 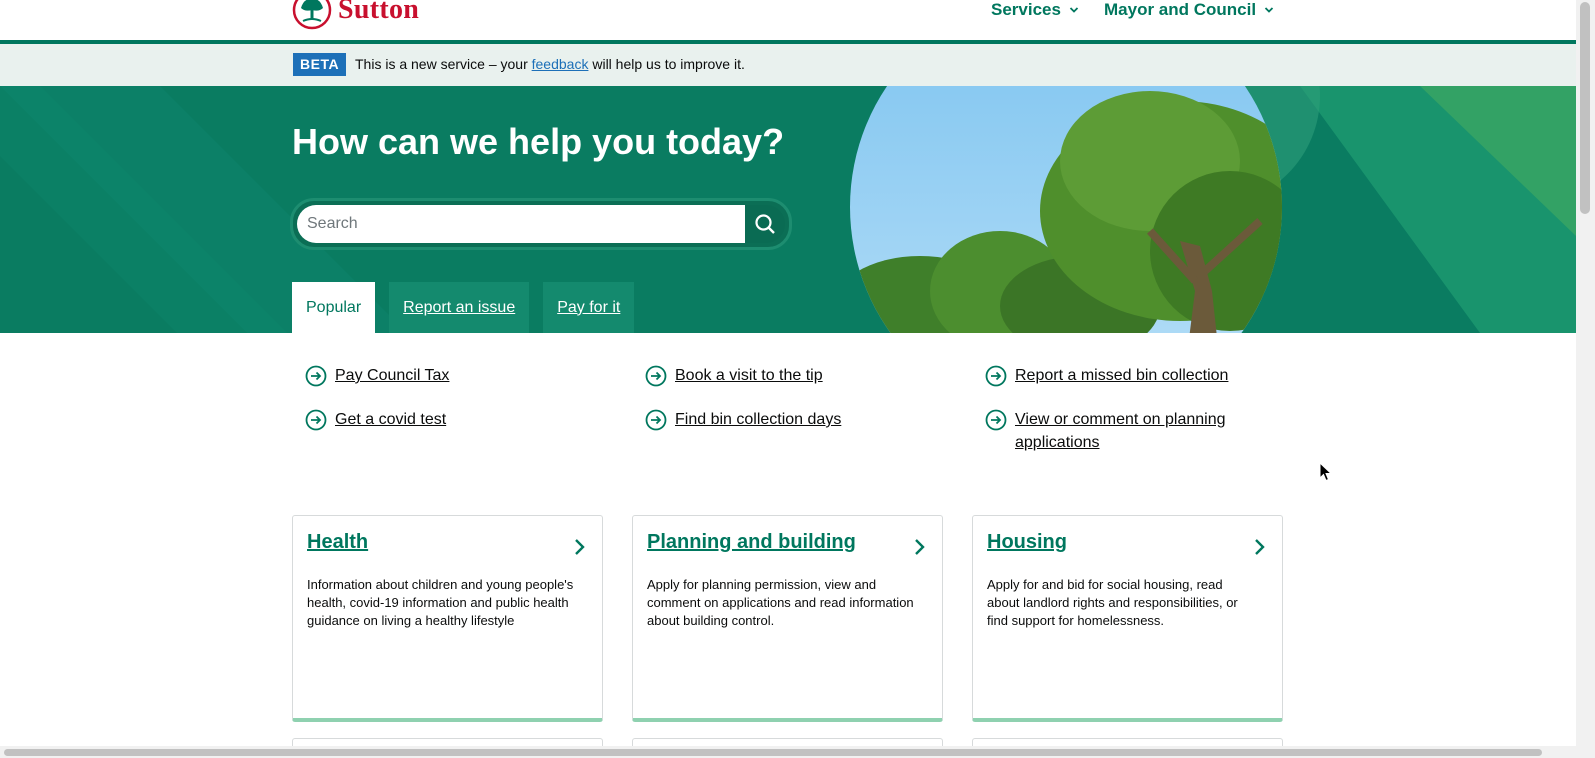 I want to click on tab-report-an-issue: Report an issue, so click(x=459, y=307).